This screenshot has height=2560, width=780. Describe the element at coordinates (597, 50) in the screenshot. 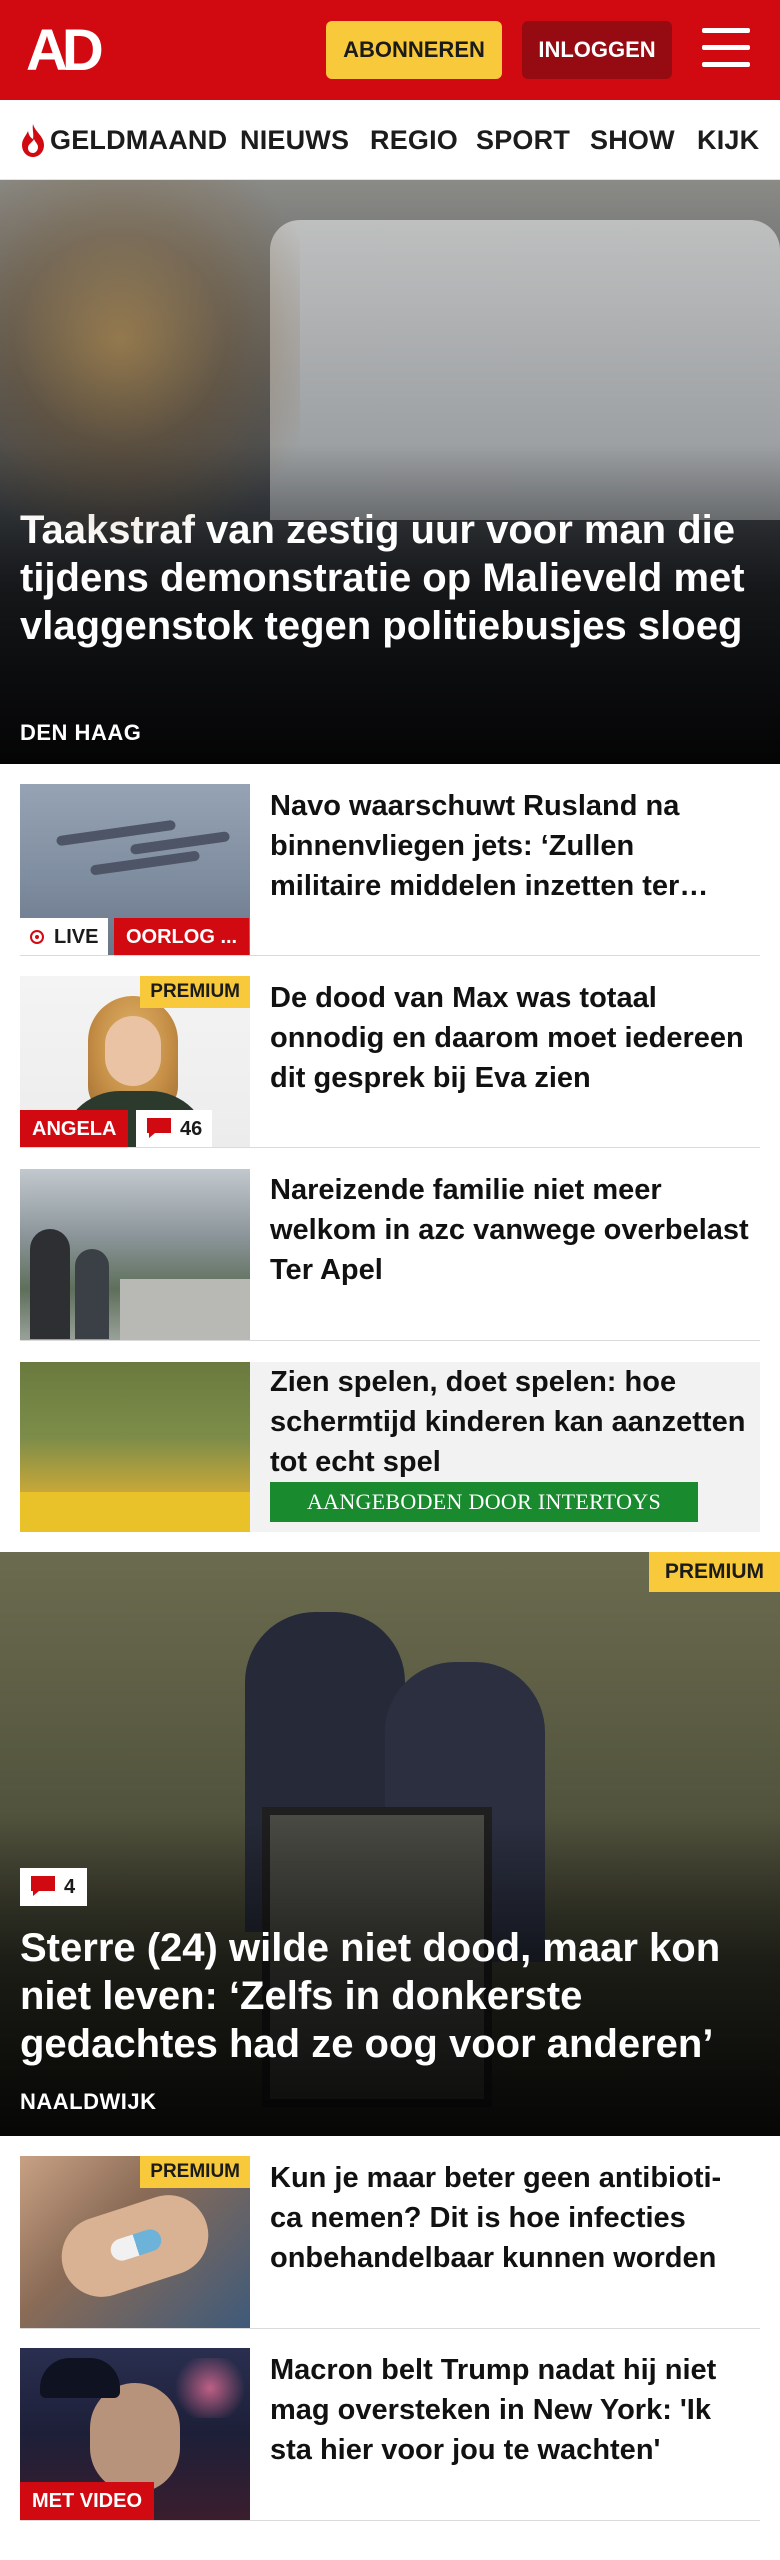

I see `login-button: INLOGGEN` at that location.